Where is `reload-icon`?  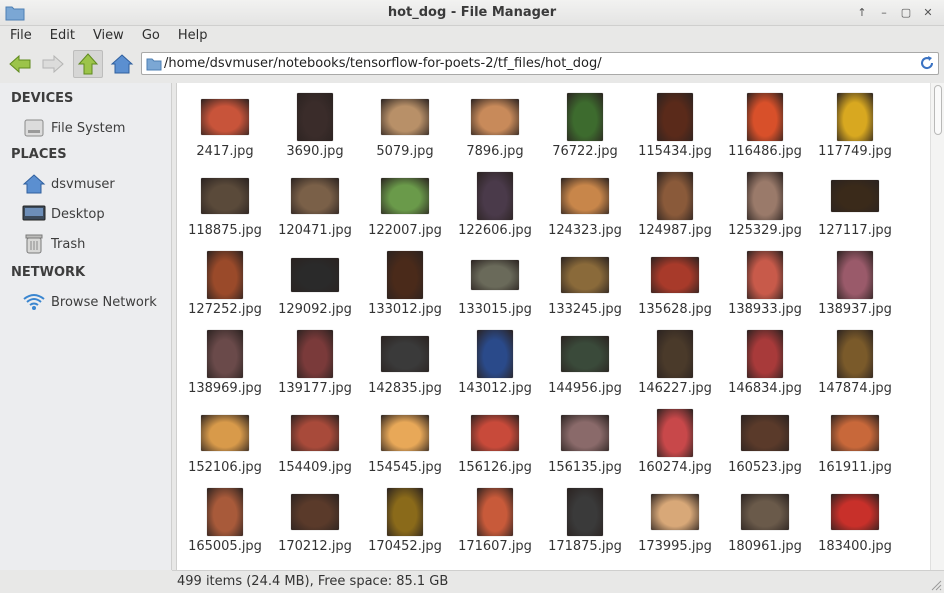
reload-icon is located at coordinates (927, 63).